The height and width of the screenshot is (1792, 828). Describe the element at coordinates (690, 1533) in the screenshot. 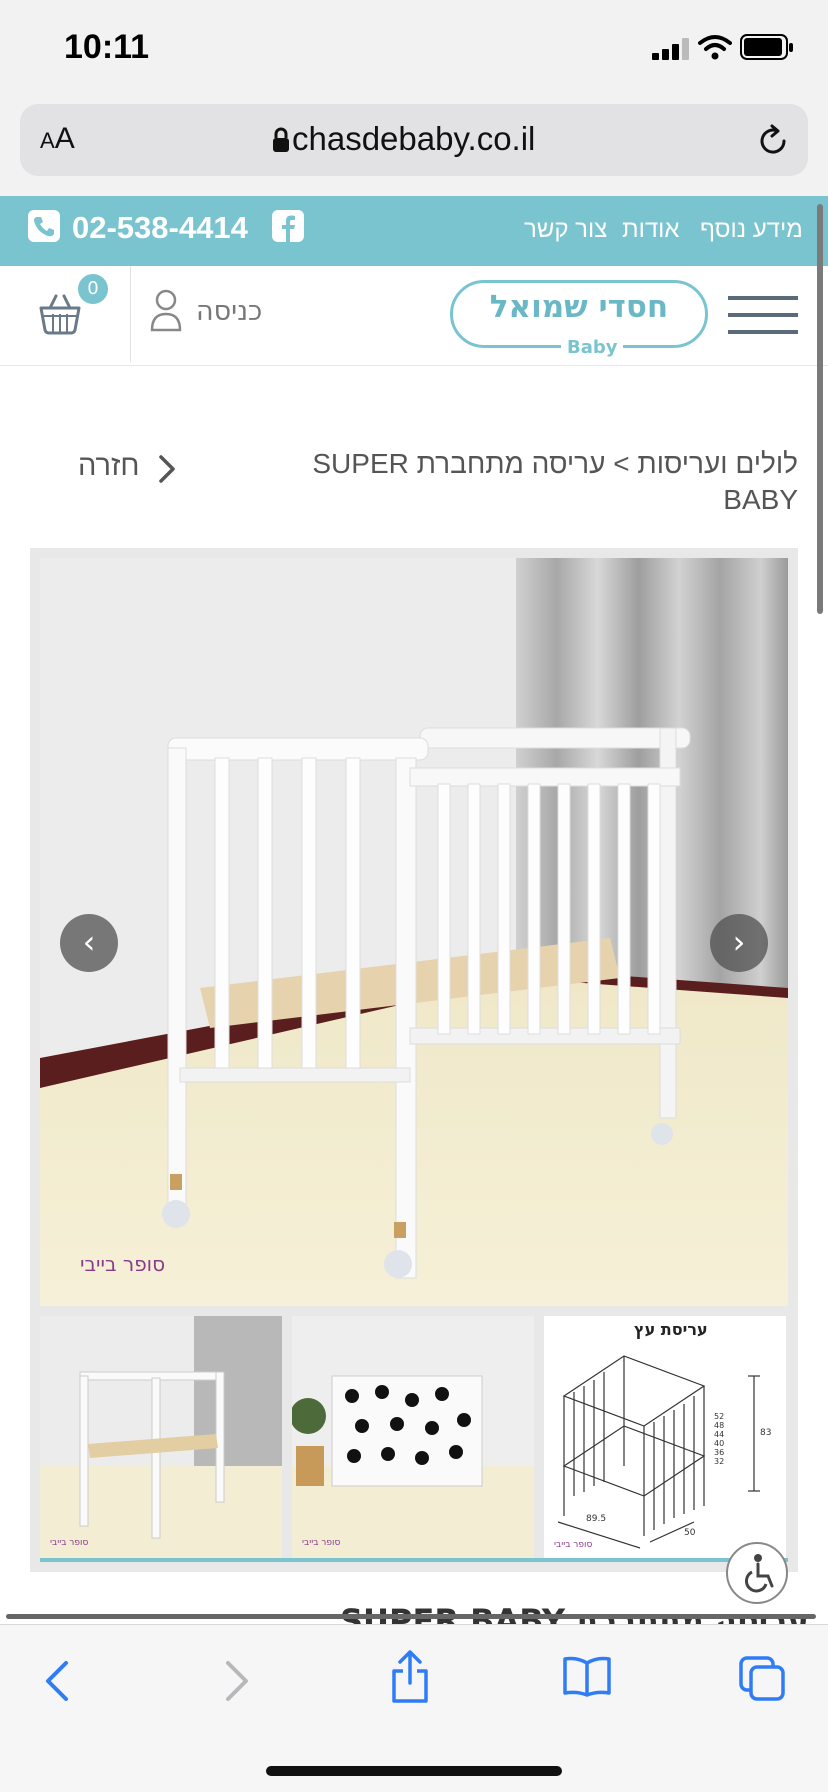

I see `diagram-depth: 50` at that location.